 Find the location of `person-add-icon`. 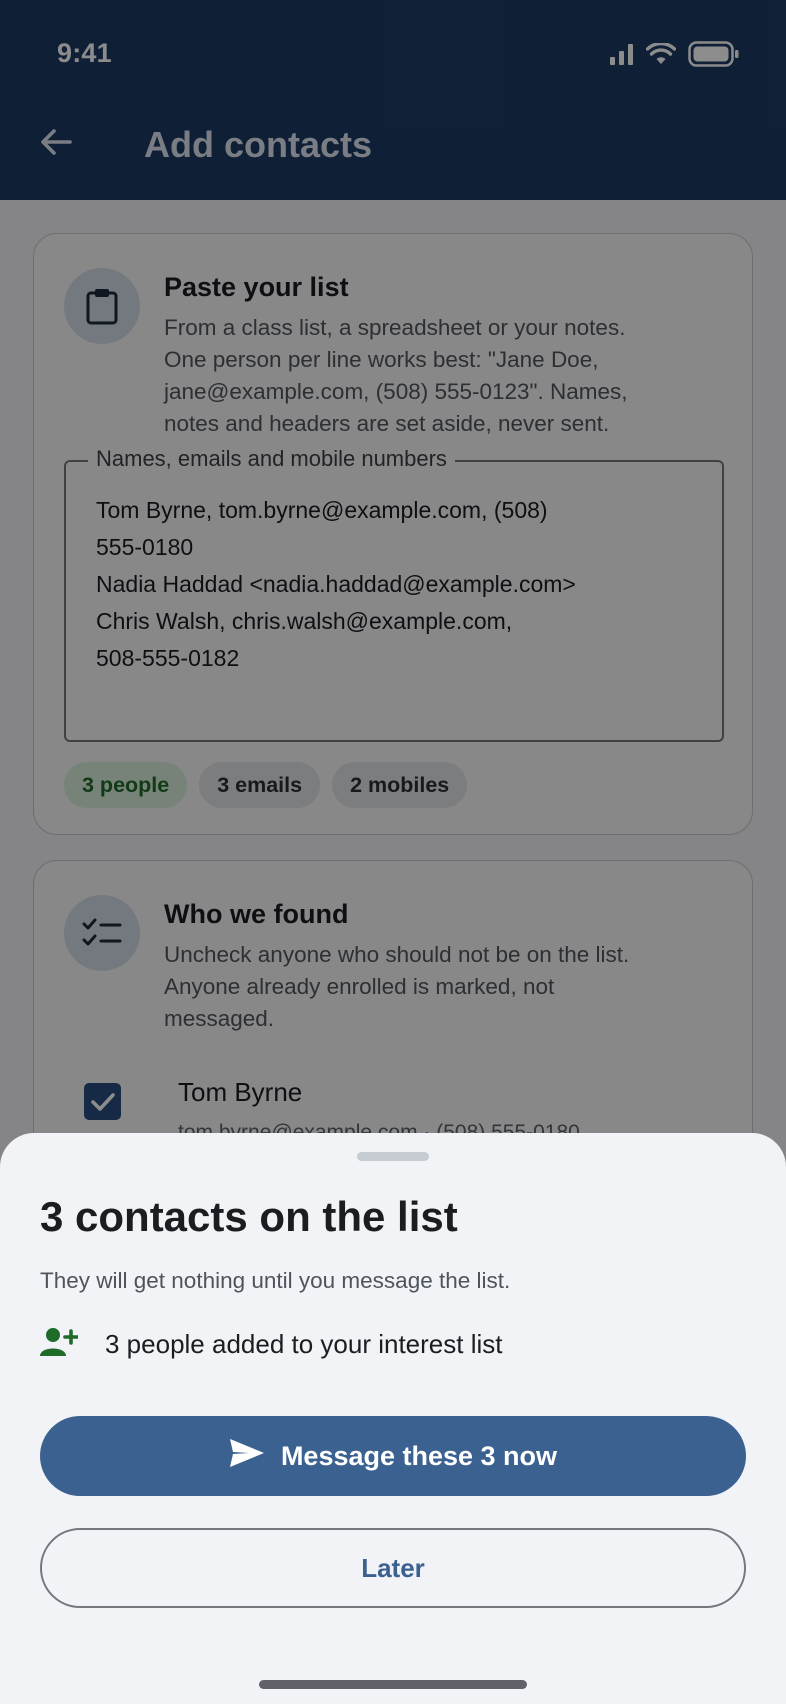

person-add-icon is located at coordinates (59, 1344).